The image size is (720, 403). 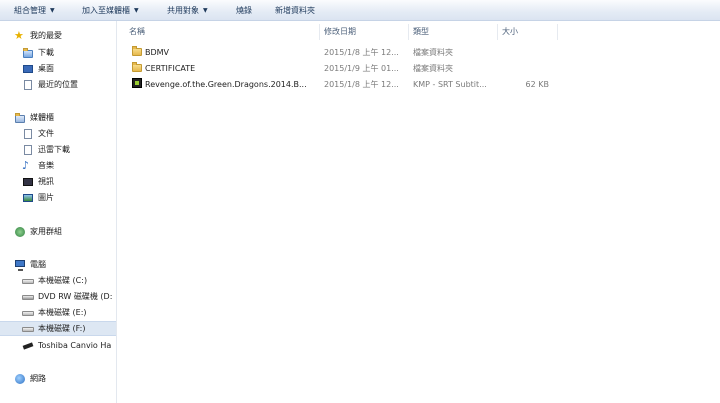 I want to click on usb-drive-icon, so click(x=28, y=346).